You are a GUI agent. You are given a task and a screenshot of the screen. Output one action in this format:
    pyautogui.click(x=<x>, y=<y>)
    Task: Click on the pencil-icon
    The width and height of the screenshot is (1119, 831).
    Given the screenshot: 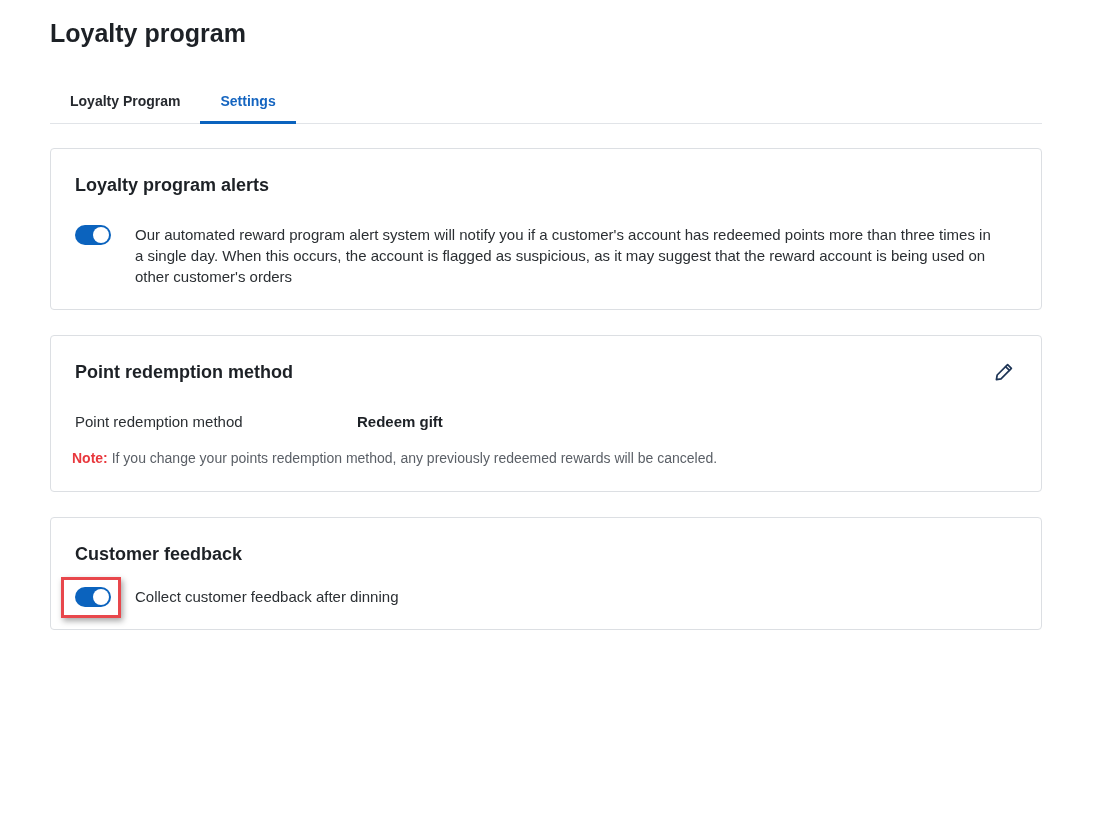 What is the action you would take?
    pyautogui.click(x=1004, y=372)
    